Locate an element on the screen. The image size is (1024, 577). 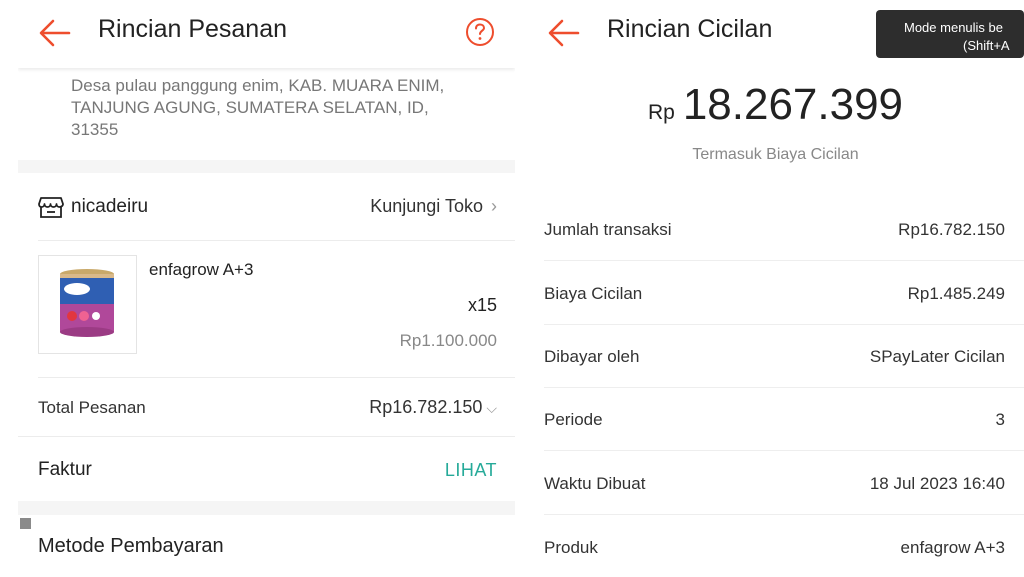
page-title: Rincian Cicilan is located at coordinates (690, 29).